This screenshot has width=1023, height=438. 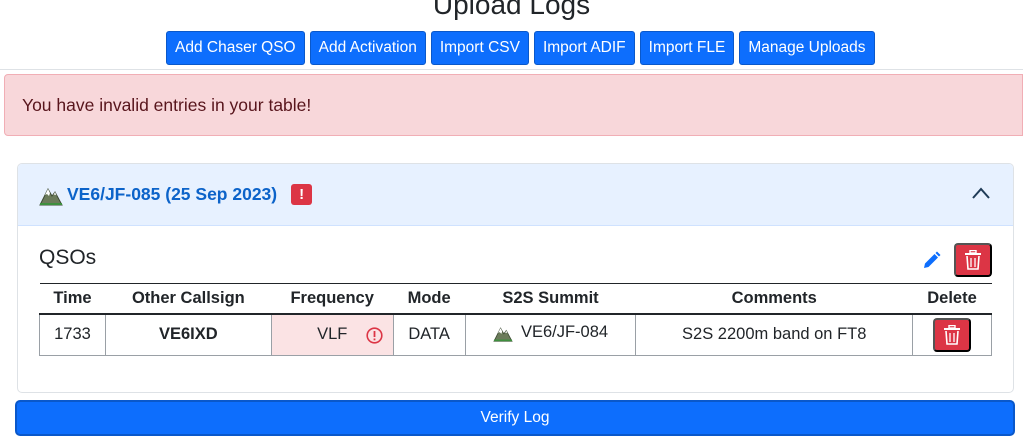 I want to click on import-csv-button: Import CSV, so click(x=479, y=48).